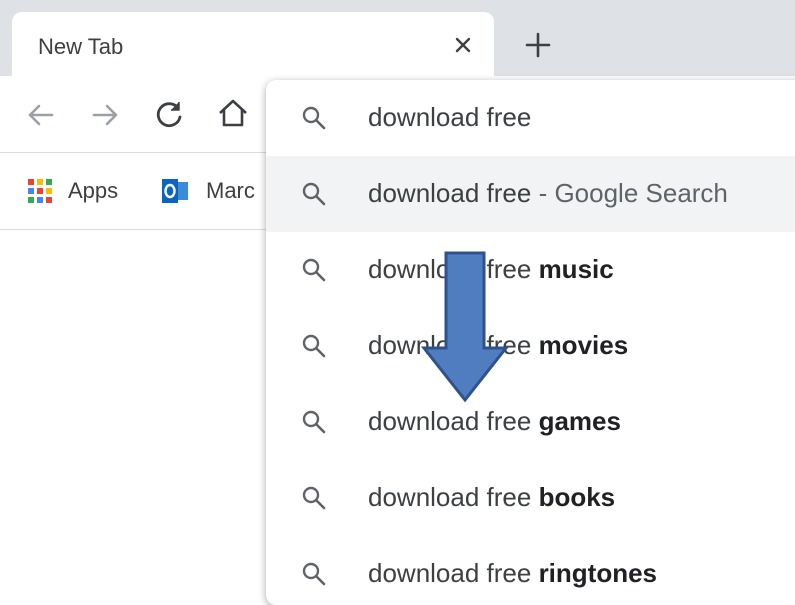 The width and height of the screenshot is (795, 605). I want to click on suggestion-text: download free - Google Search, so click(548, 193).